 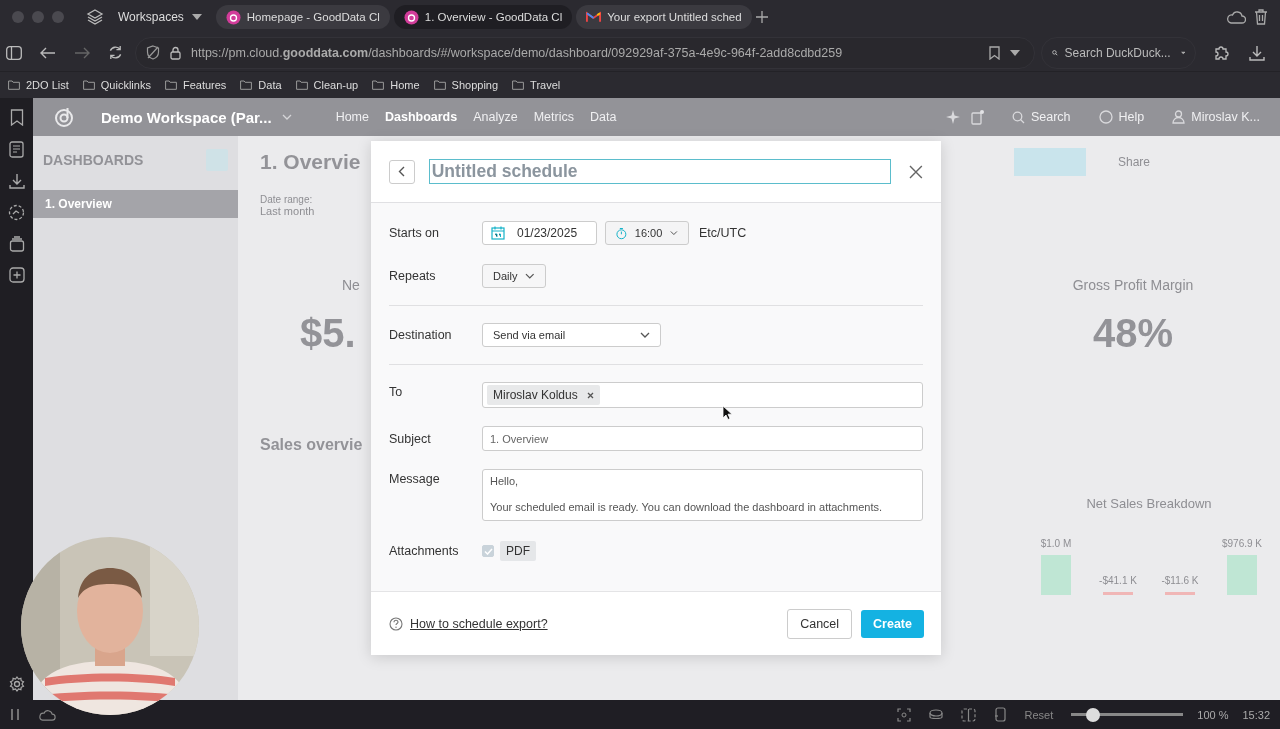 What do you see at coordinates (903, 714) in the screenshot?
I see `screenshot-icon` at bounding box center [903, 714].